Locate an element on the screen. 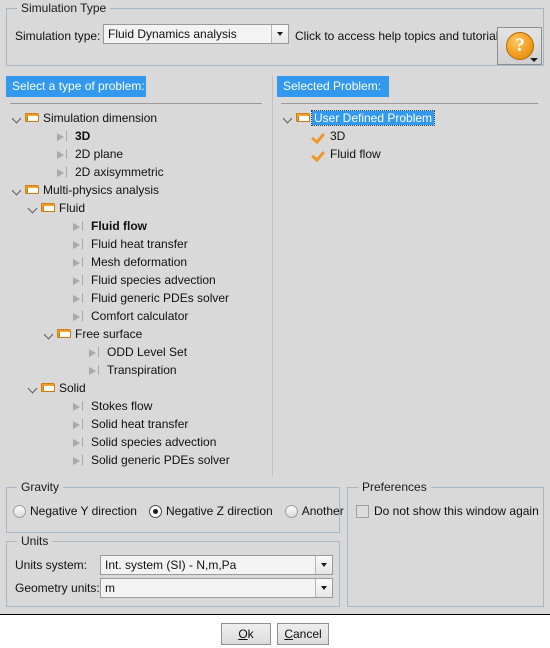  tree-item: Fluid is located at coordinates (137, 208).